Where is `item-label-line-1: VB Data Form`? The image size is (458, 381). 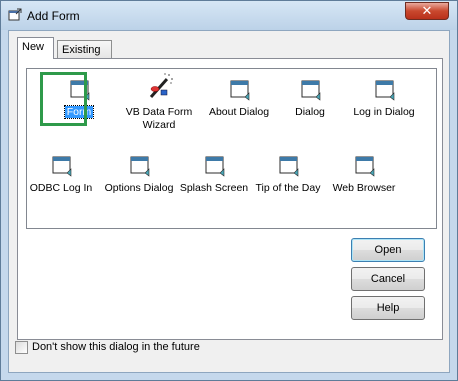
item-label-line-1: VB Data Form is located at coordinates (159, 112).